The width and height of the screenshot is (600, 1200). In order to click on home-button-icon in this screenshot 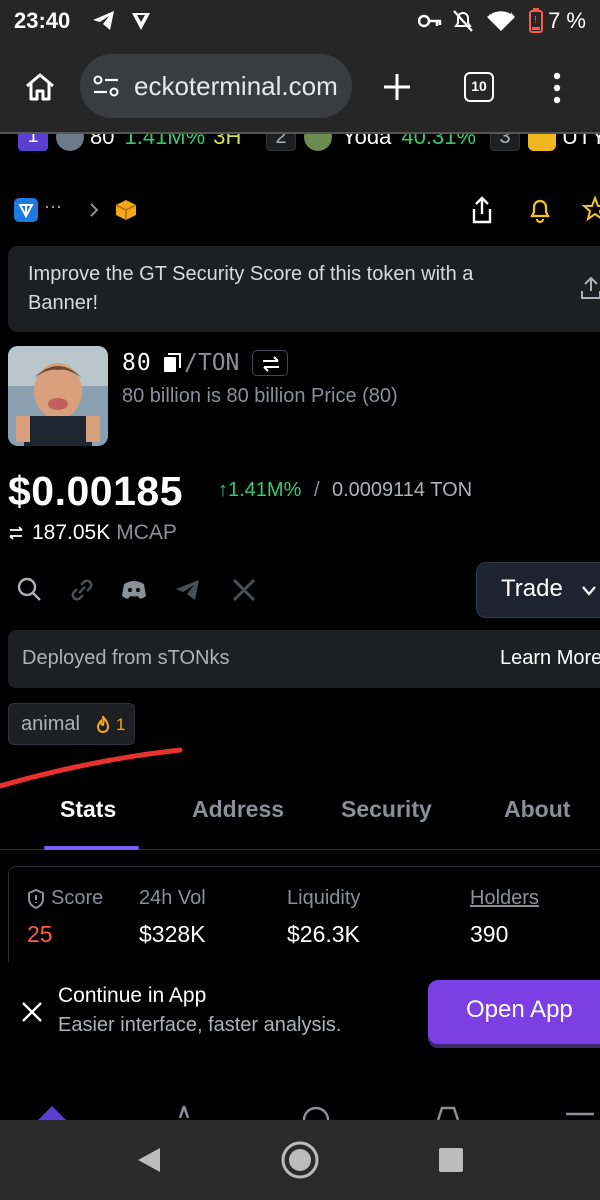, I will do `click(300, 1160)`.